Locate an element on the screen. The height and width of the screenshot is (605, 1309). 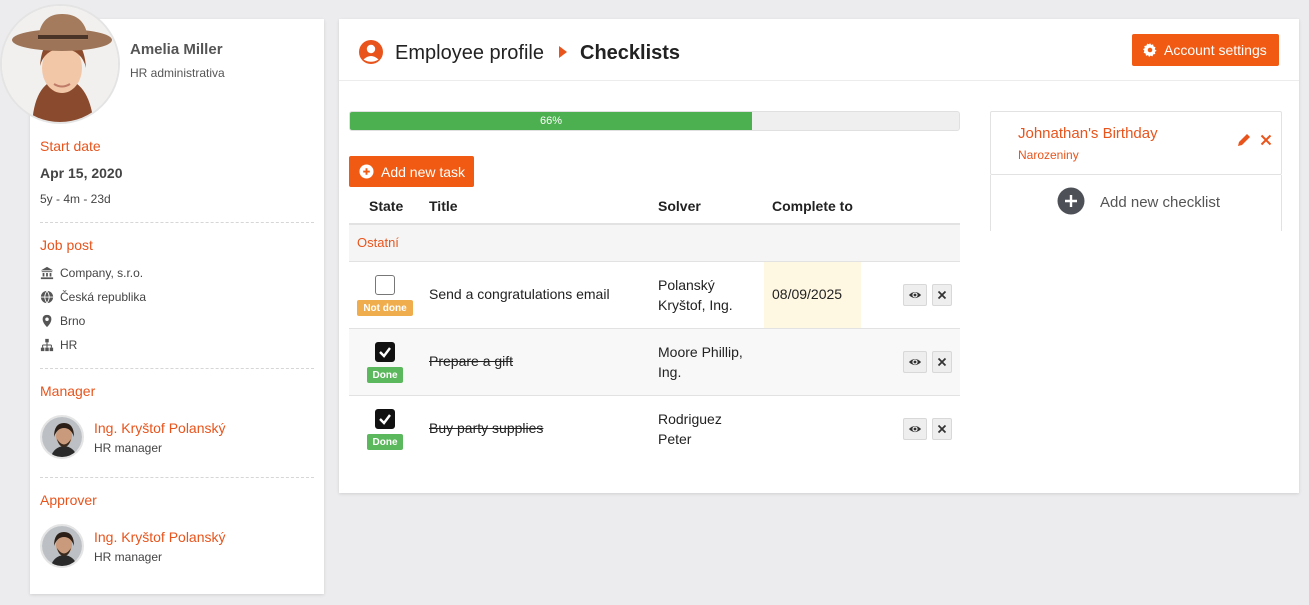
column-complete-to: Complete to is located at coordinates (812, 206).